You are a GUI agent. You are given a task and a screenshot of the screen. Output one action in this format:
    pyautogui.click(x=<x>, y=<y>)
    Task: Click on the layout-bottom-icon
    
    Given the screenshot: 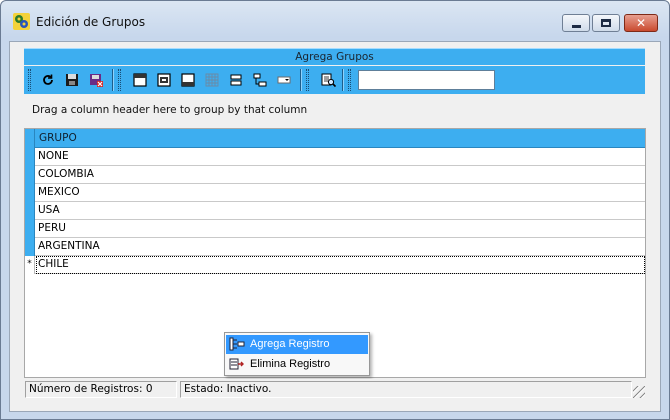 What is the action you would take?
    pyautogui.click(x=188, y=80)
    